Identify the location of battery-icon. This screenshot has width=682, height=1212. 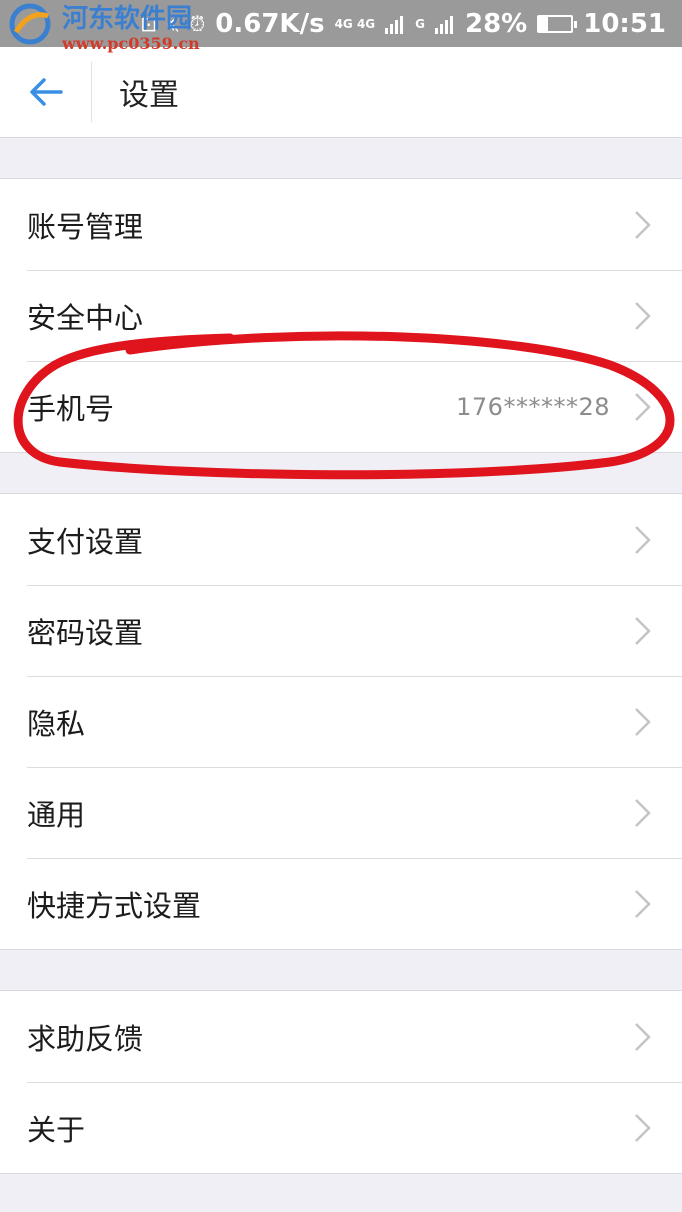
(557, 23).